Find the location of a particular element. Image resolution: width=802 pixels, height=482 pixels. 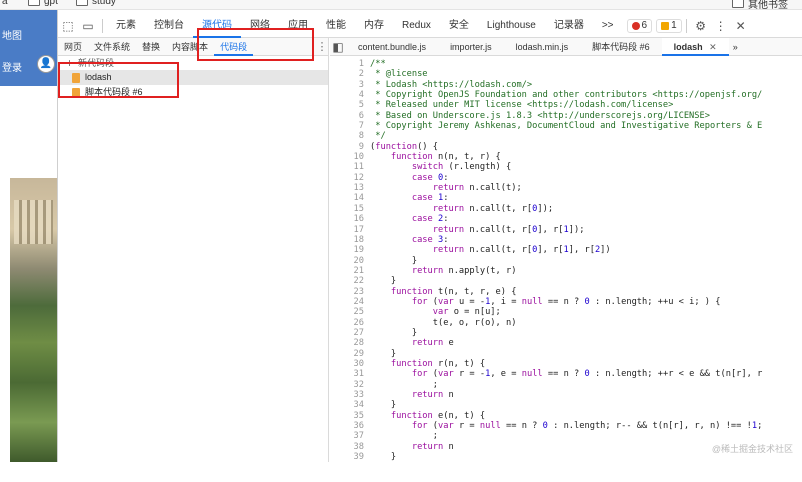

line-number: 20 is located at coordinates (358, 260).